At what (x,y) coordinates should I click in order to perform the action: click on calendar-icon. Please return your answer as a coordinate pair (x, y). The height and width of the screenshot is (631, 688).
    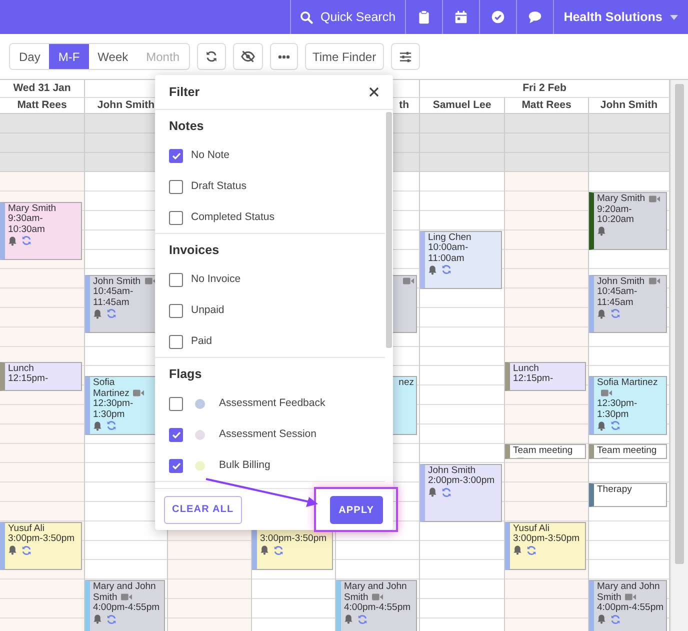
    Looking at the image, I should click on (461, 17).